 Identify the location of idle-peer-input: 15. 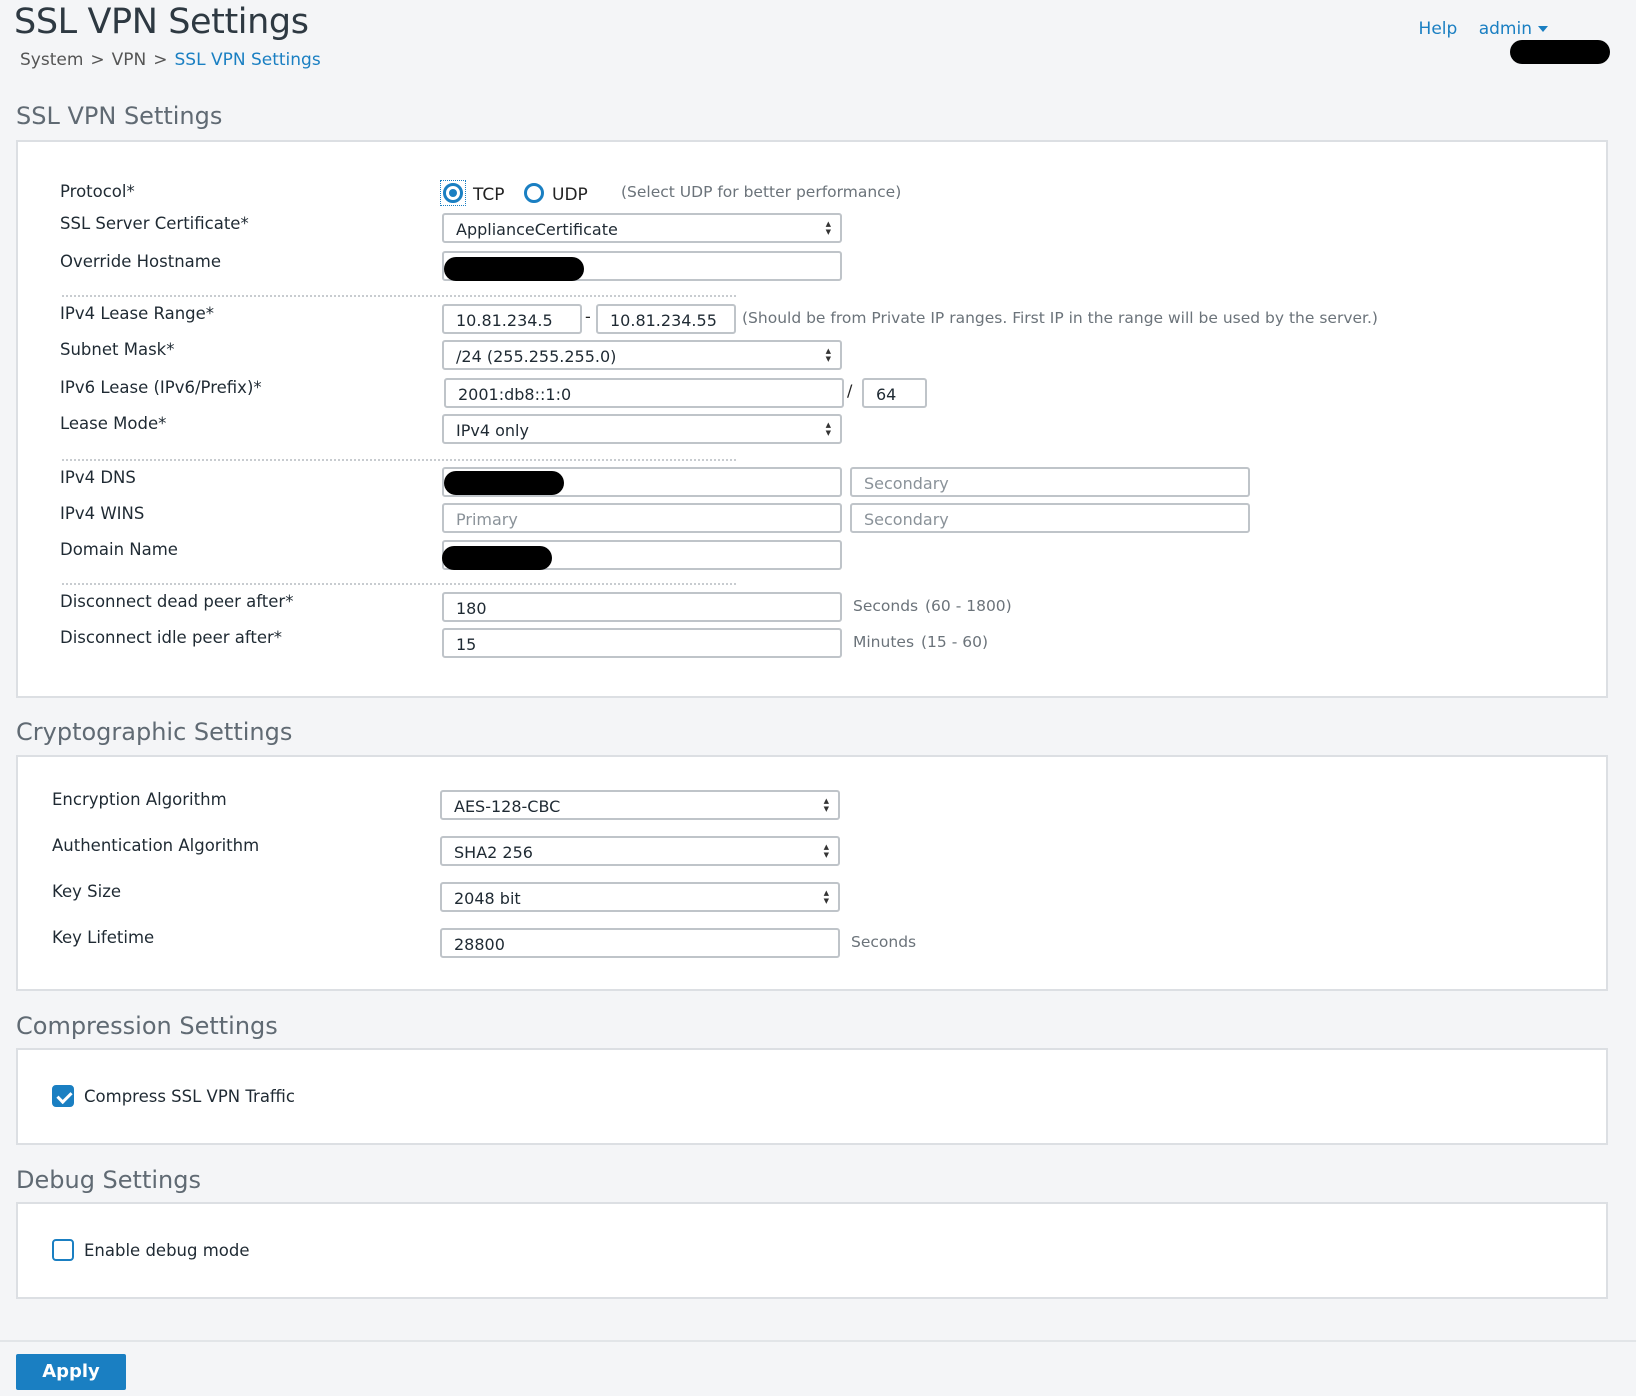
(642, 643).